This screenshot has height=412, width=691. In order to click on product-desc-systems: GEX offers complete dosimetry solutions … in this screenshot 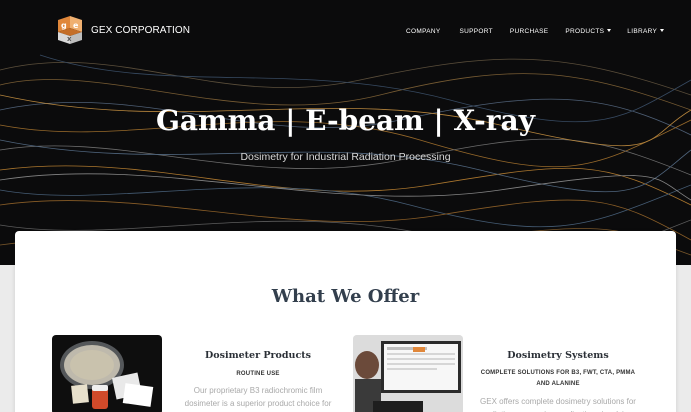, I will do `click(558, 404)`.